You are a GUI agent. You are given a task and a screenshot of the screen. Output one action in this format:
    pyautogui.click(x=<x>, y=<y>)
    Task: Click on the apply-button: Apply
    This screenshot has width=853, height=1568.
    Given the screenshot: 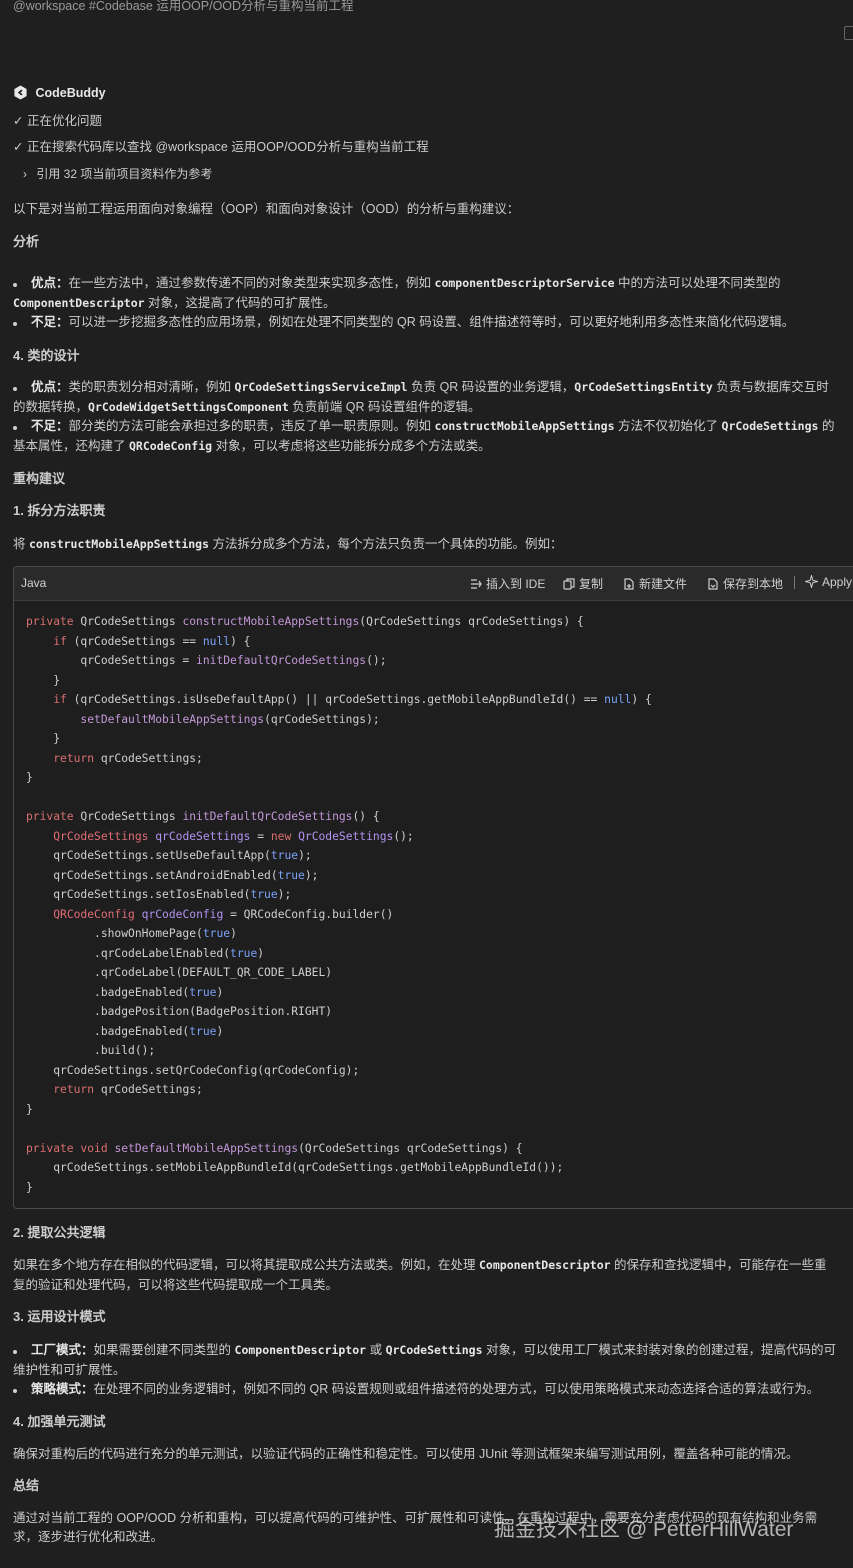 What is the action you would take?
    pyautogui.click(x=828, y=581)
    